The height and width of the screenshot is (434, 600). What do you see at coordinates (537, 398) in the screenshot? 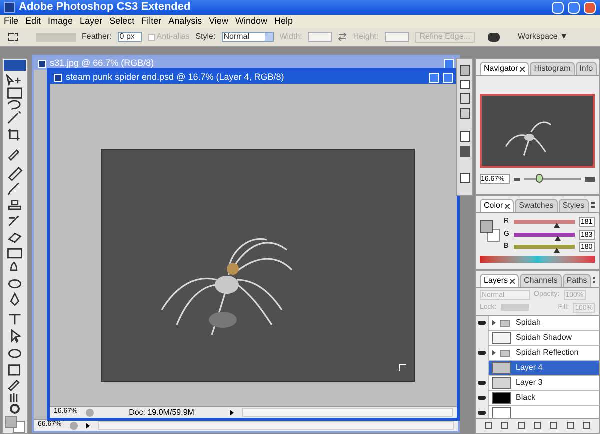
I see `layer-row: Black` at bounding box center [537, 398].